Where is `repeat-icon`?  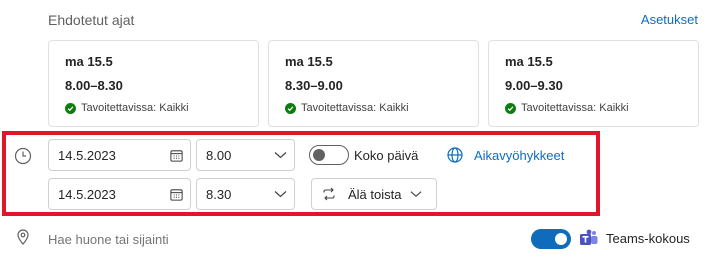
repeat-icon is located at coordinates (329, 194).